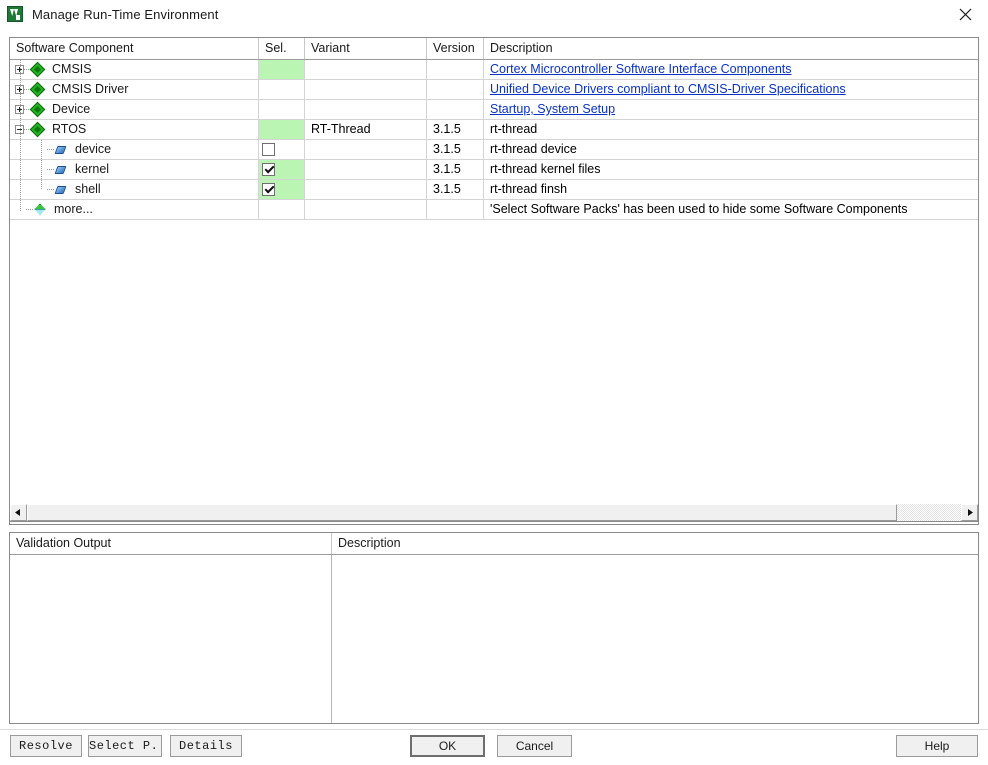 The height and width of the screenshot is (765, 988). I want to click on description-cell: rt-thread device, so click(533, 149).